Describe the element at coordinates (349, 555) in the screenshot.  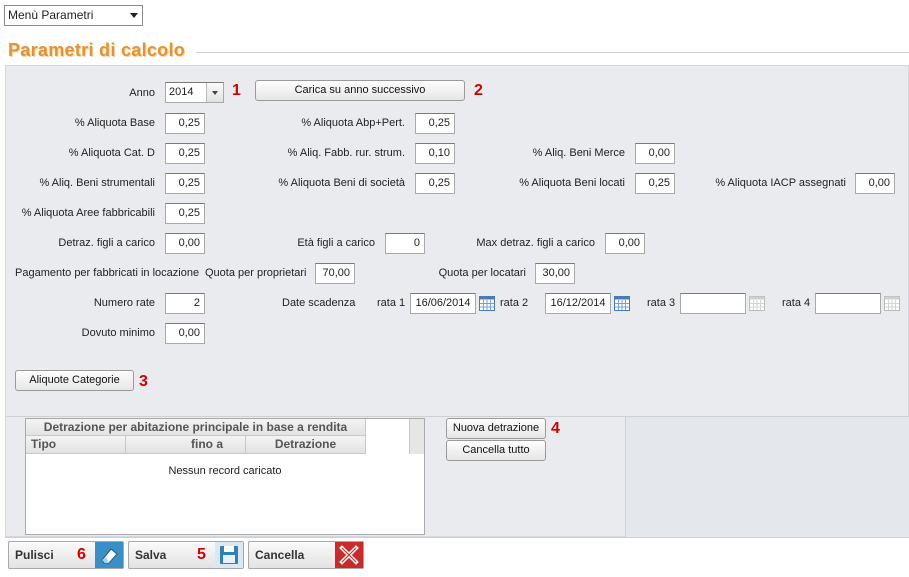
I see `delete-x-icon` at that location.